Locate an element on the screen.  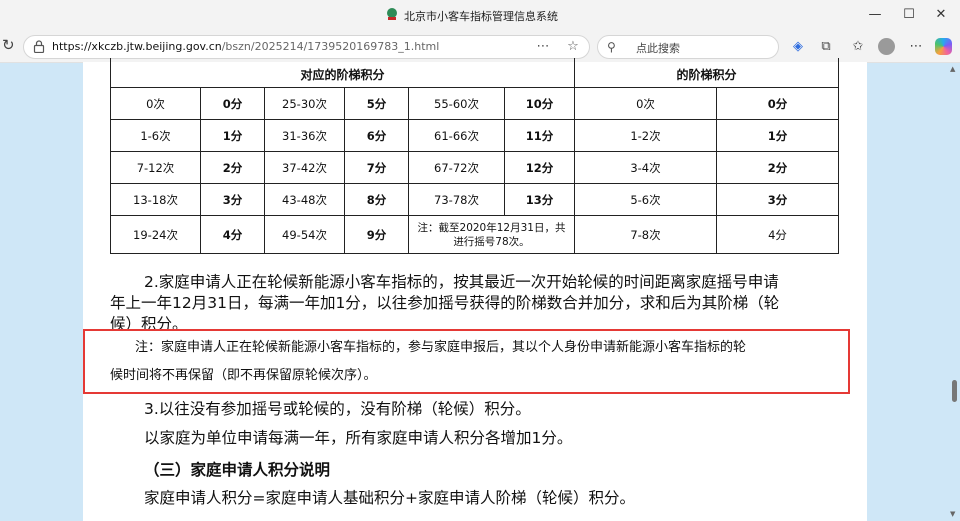
table-cell: 10分 is located at coordinates (539, 103).